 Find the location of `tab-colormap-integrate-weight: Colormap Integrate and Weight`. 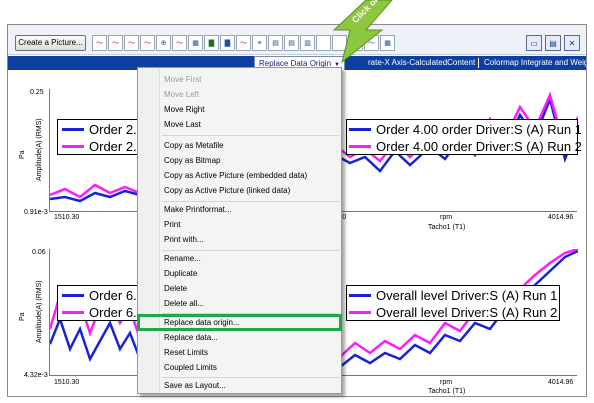

tab-colormap-integrate-weight: Colormap Integrate and Weight is located at coordinates (535, 63).